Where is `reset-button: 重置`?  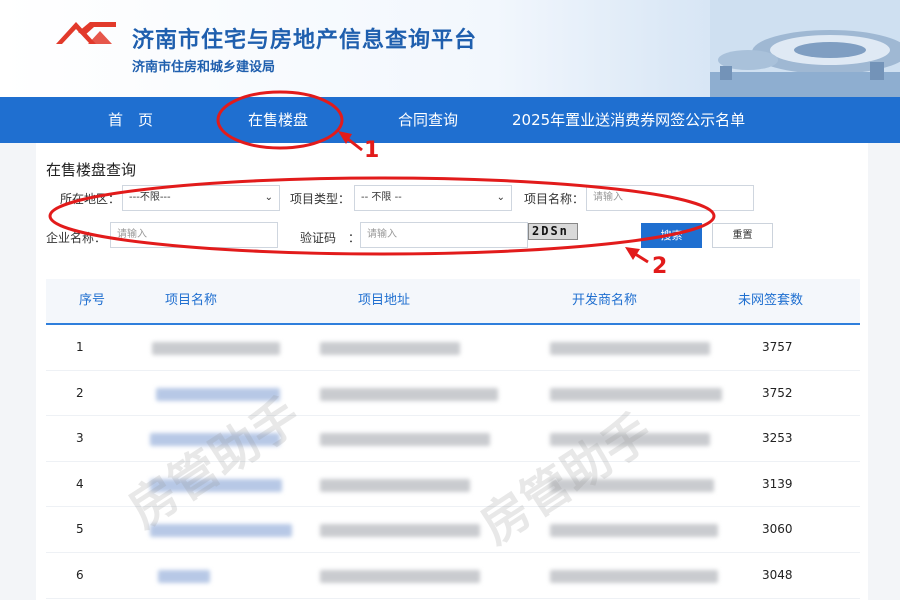 reset-button: 重置 is located at coordinates (742, 235).